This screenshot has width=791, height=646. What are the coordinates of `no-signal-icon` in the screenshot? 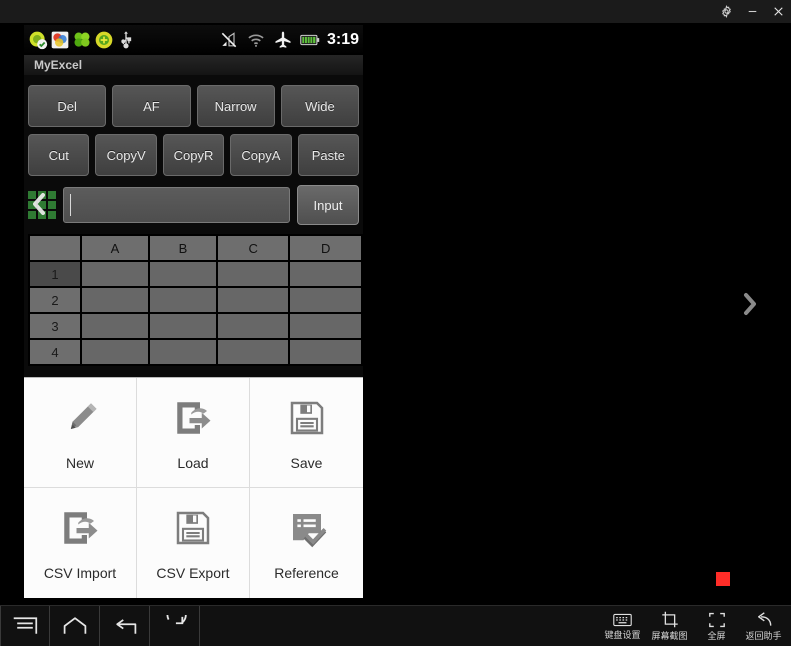 It's located at (229, 40).